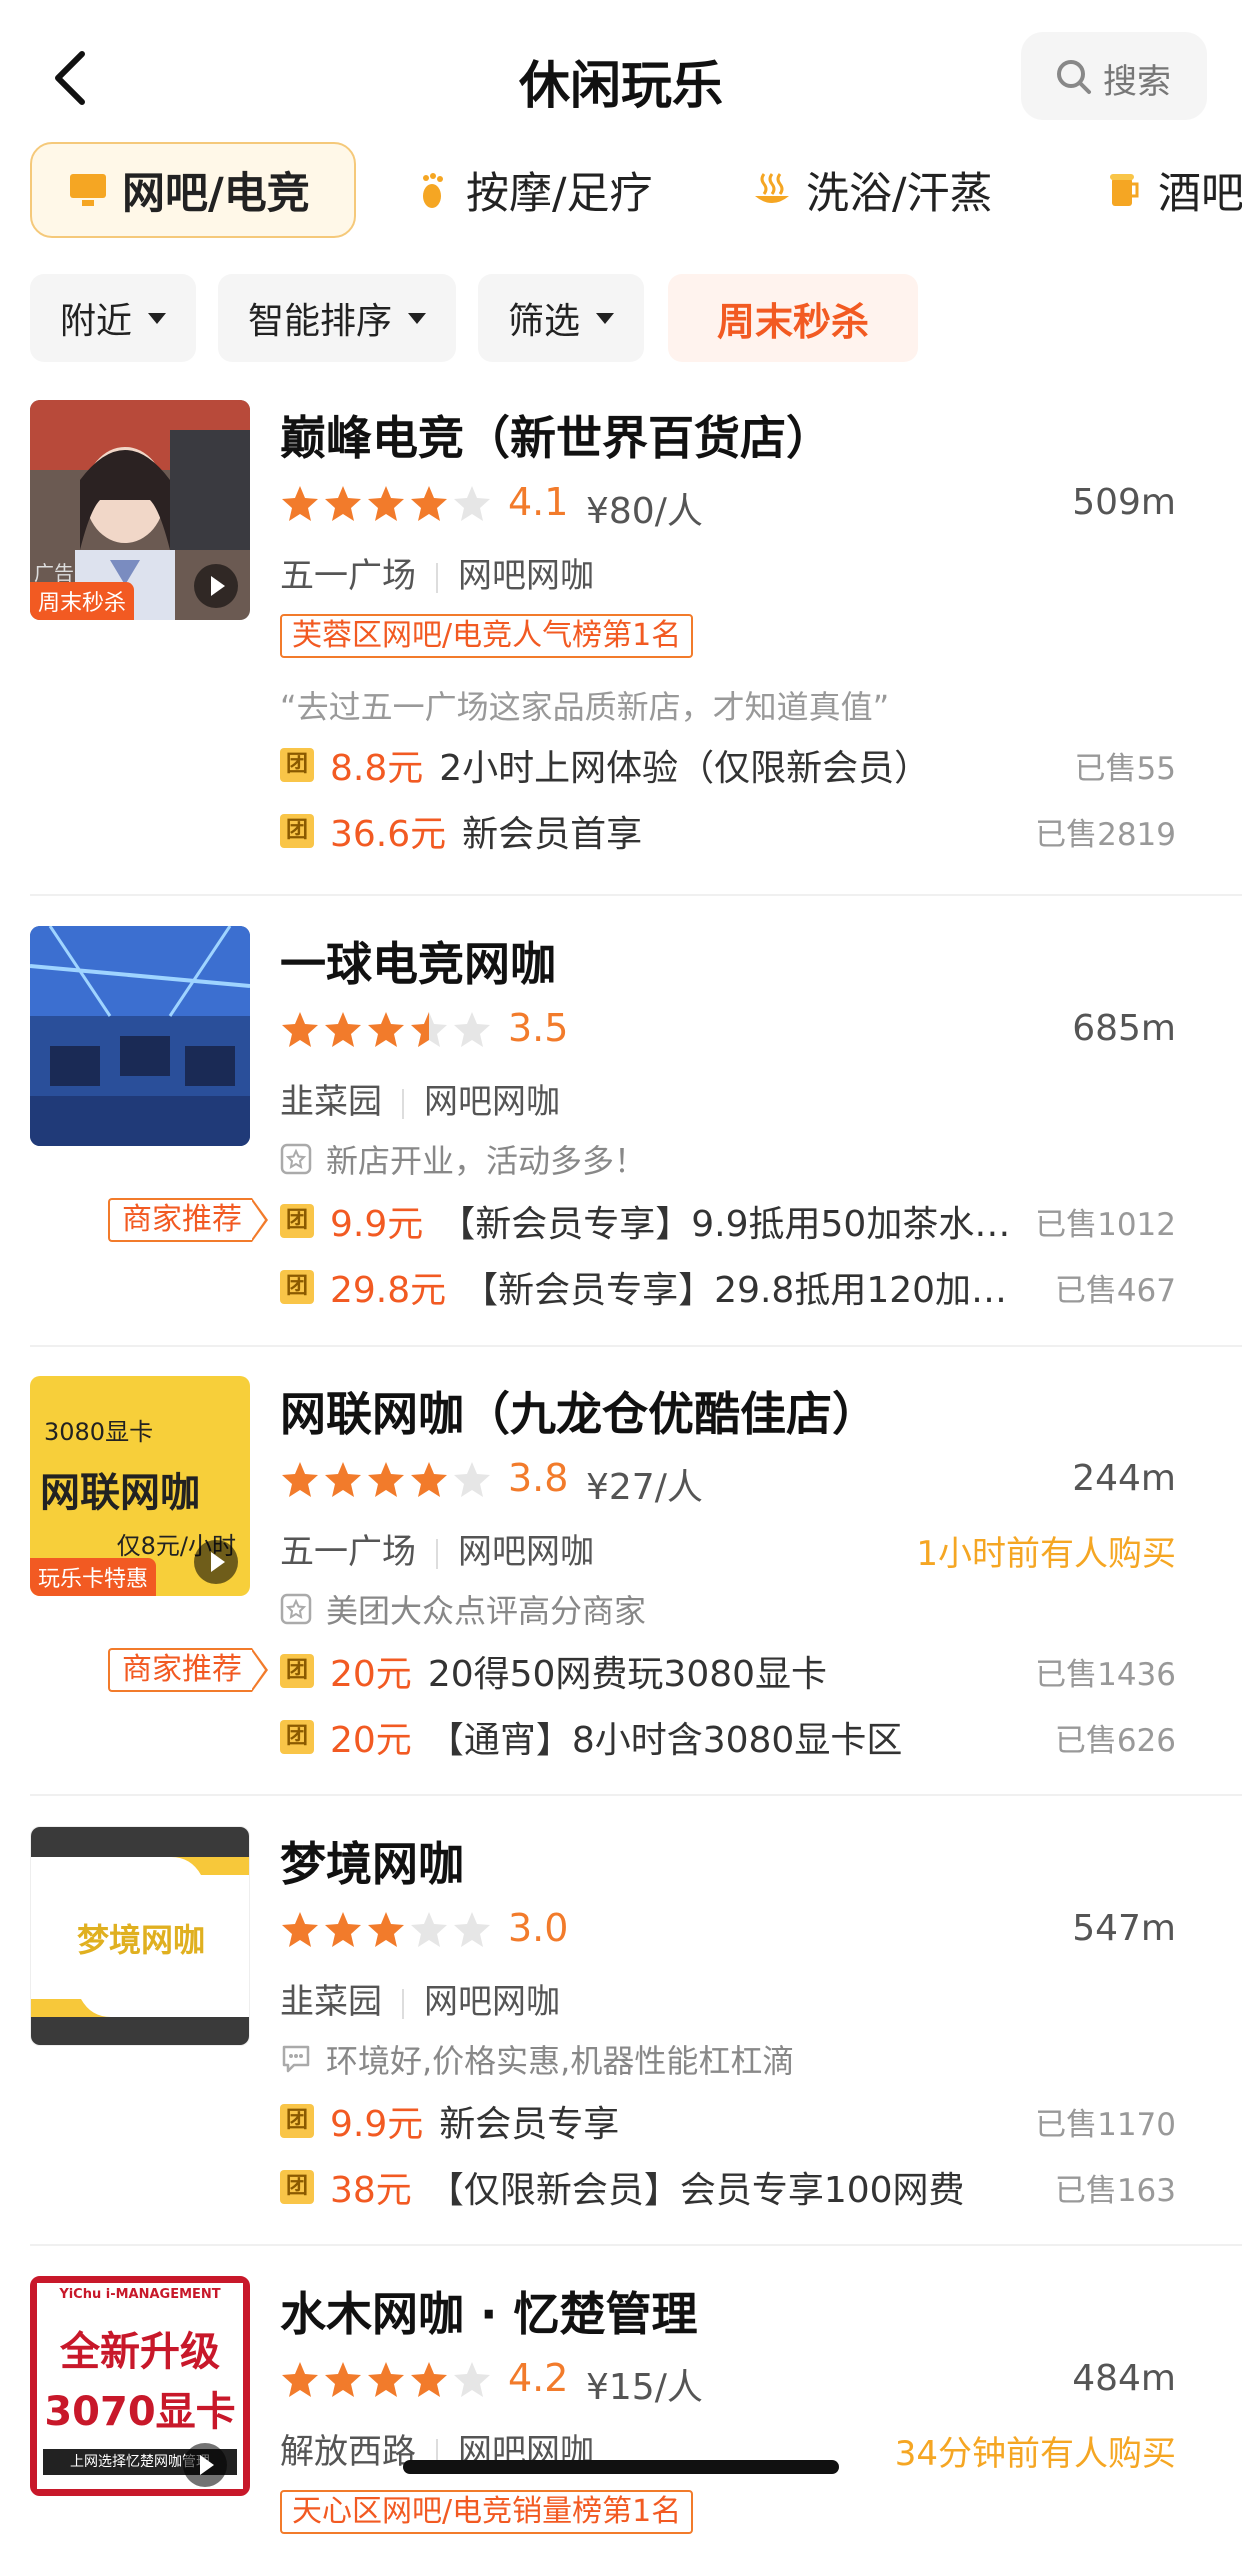 This screenshot has width=1242, height=2556. I want to click on deal-row: 团 20元 【通宵】8小时含3080显卡区 已售626, so click(728, 1737).